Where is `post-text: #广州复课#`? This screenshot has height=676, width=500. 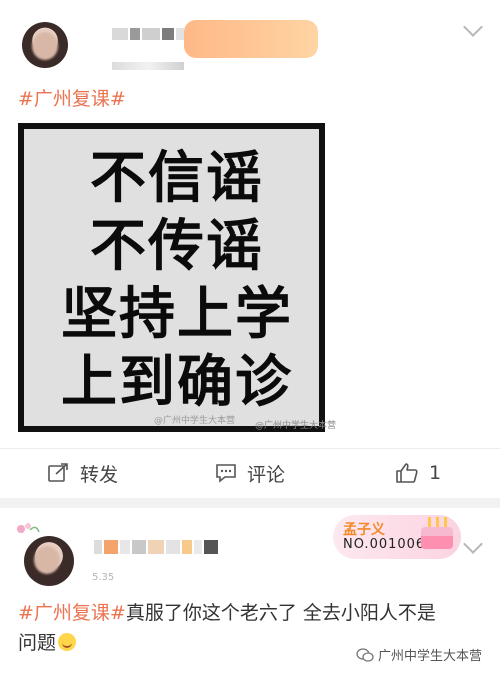
post-text: #广州复课# is located at coordinates (72, 99).